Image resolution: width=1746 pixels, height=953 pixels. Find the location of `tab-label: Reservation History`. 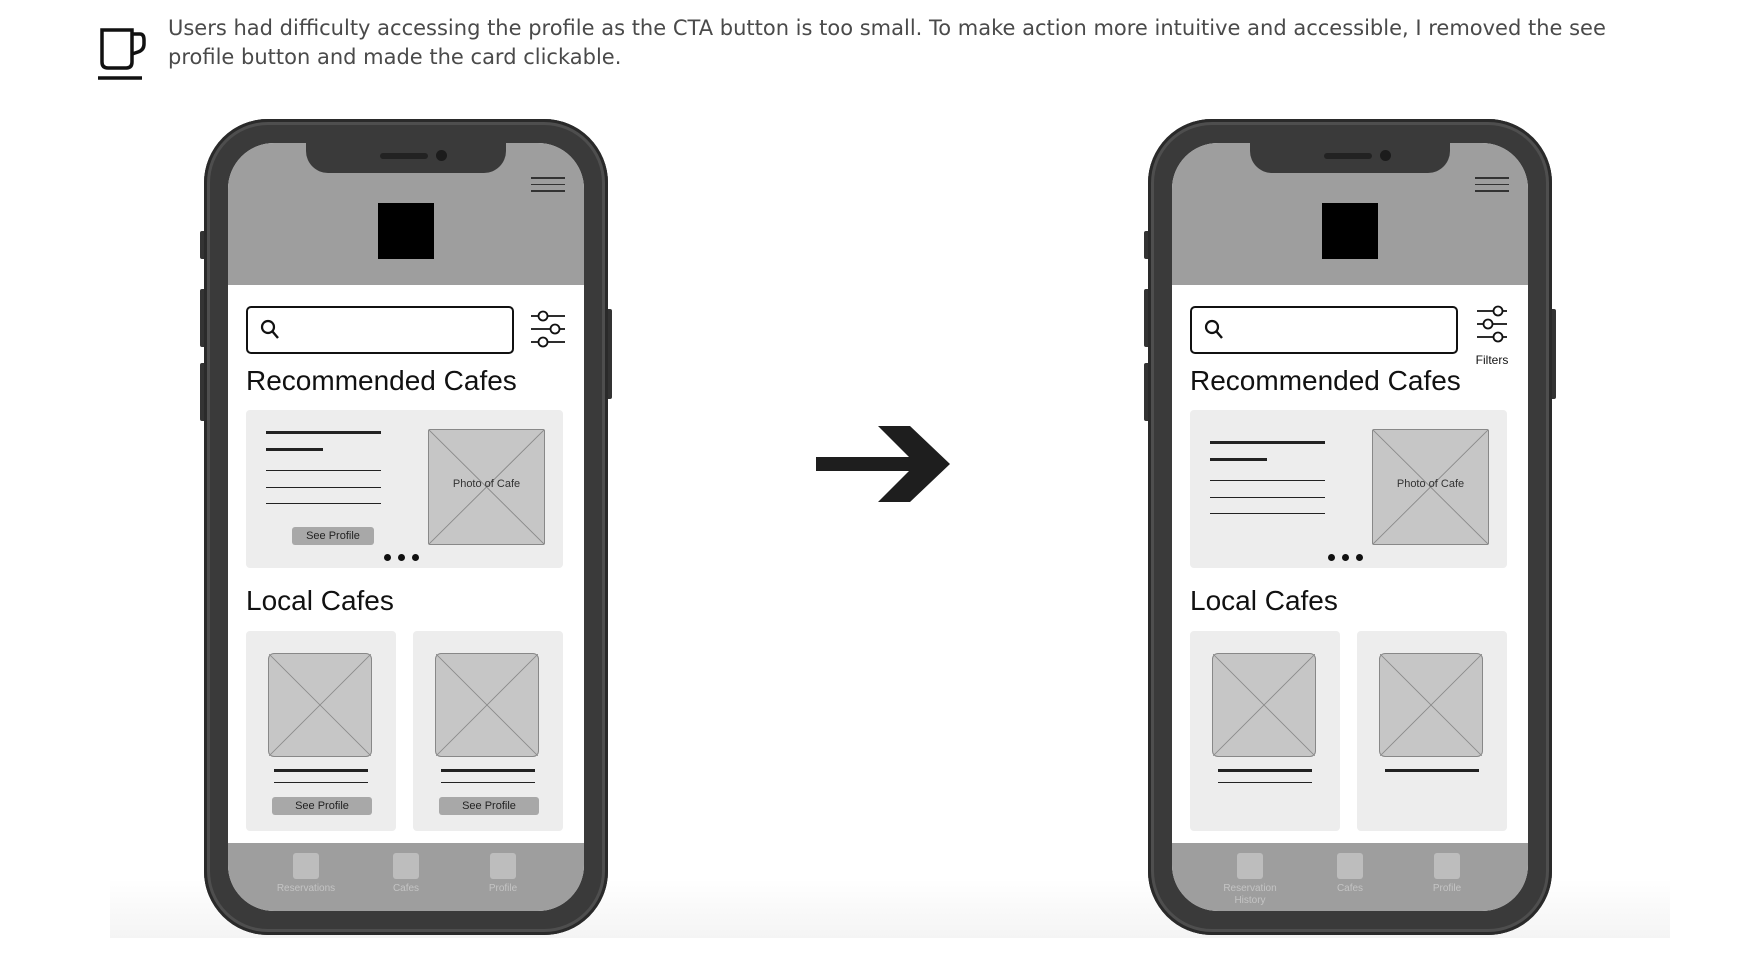

tab-label: Reservation History is located at coordinates (1250, 894).